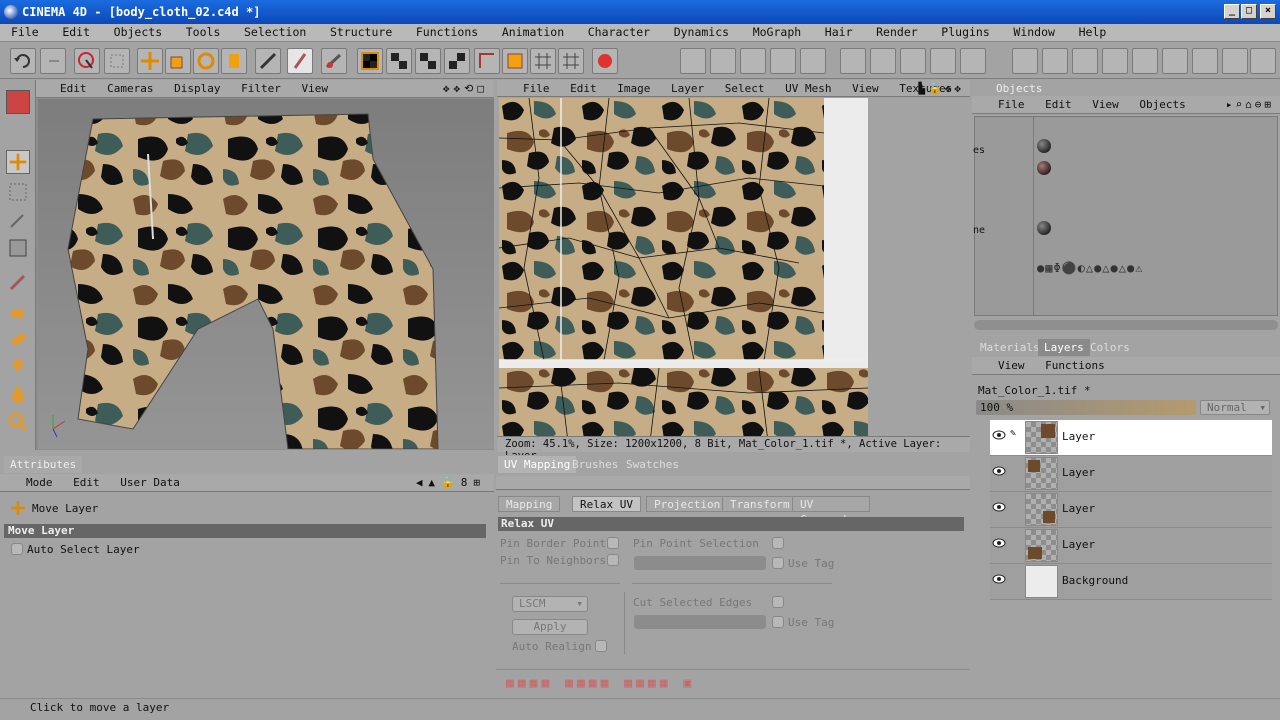 The height and width of the screenshot is (720, 1280). What do you see at coordinates (18, 310) in the screenshot?
I see `stamp-icon` at bounding box center [18, 310].